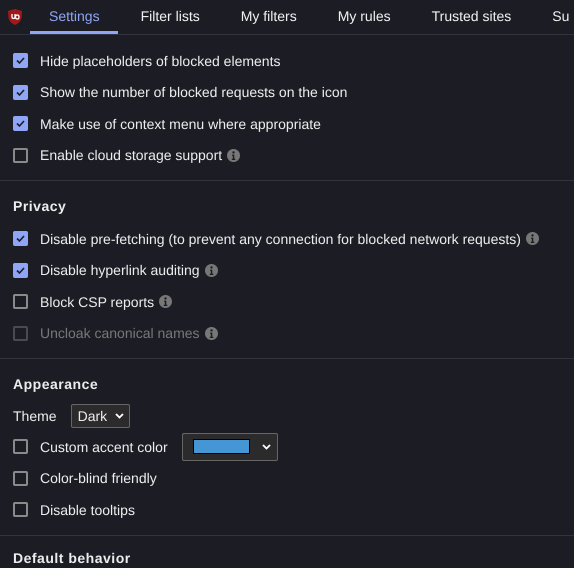  I want to click on section-heading: Appearance, so click(56, 384).